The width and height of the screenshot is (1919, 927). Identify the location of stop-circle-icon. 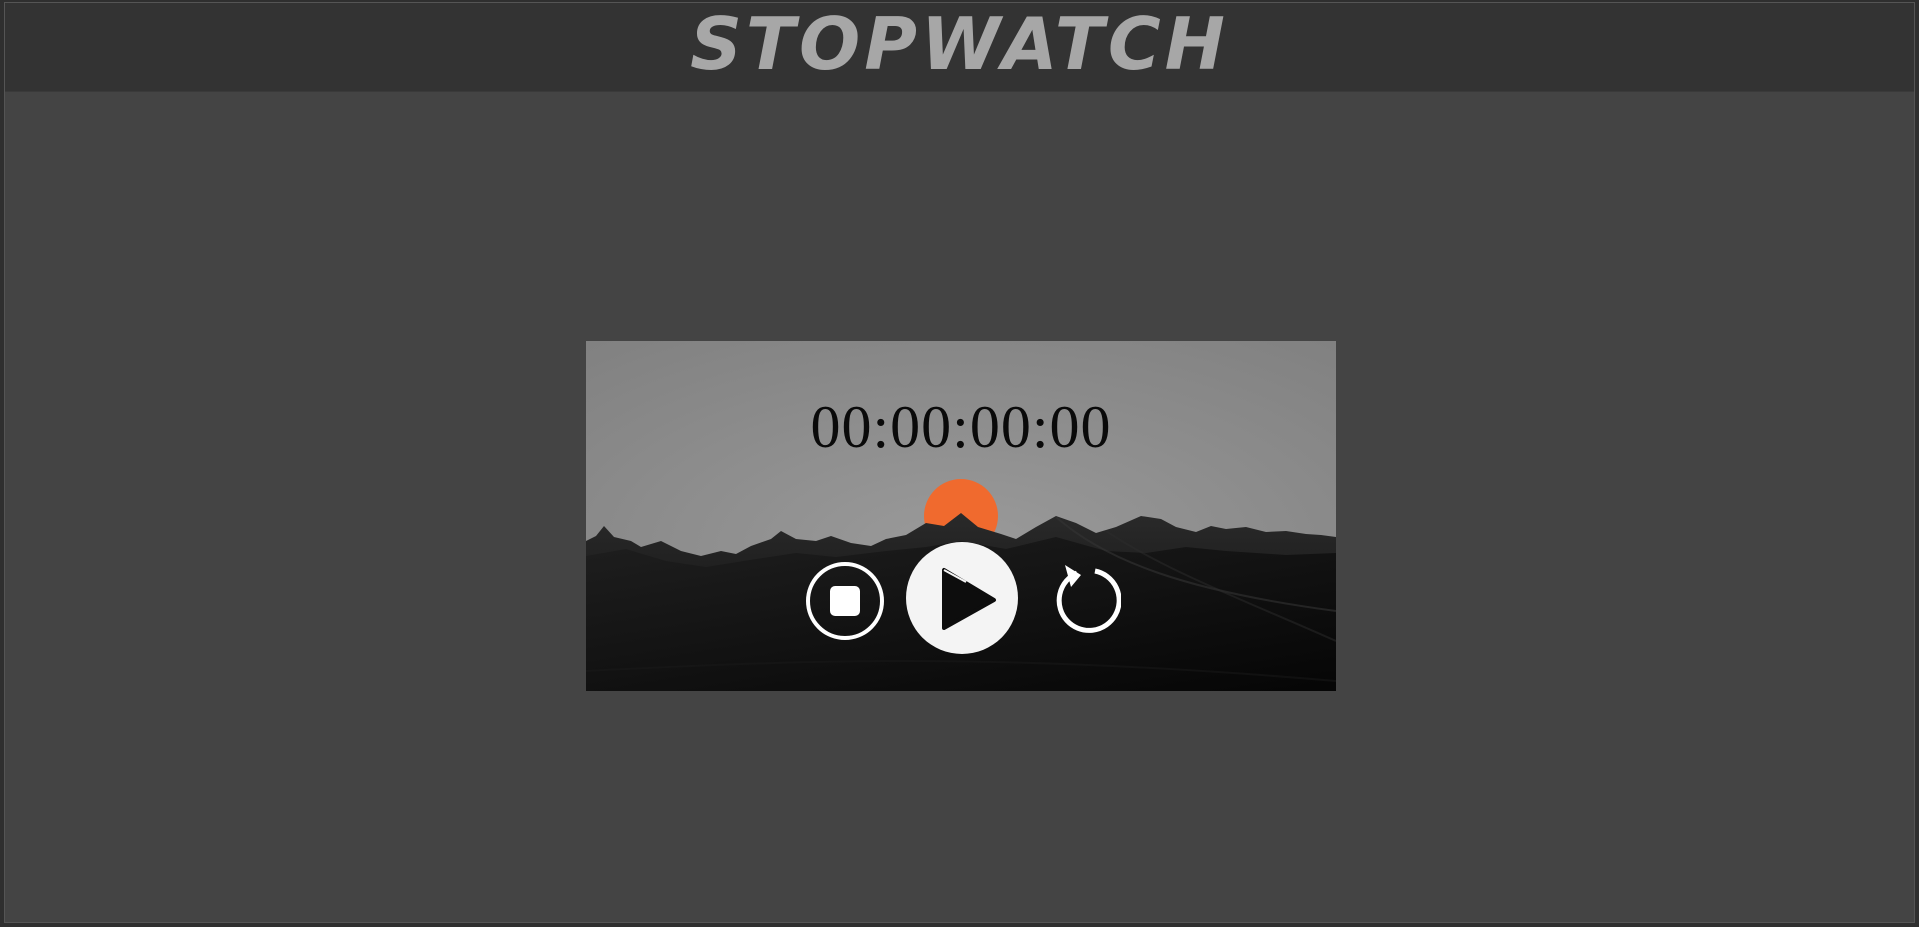
(845, 601).